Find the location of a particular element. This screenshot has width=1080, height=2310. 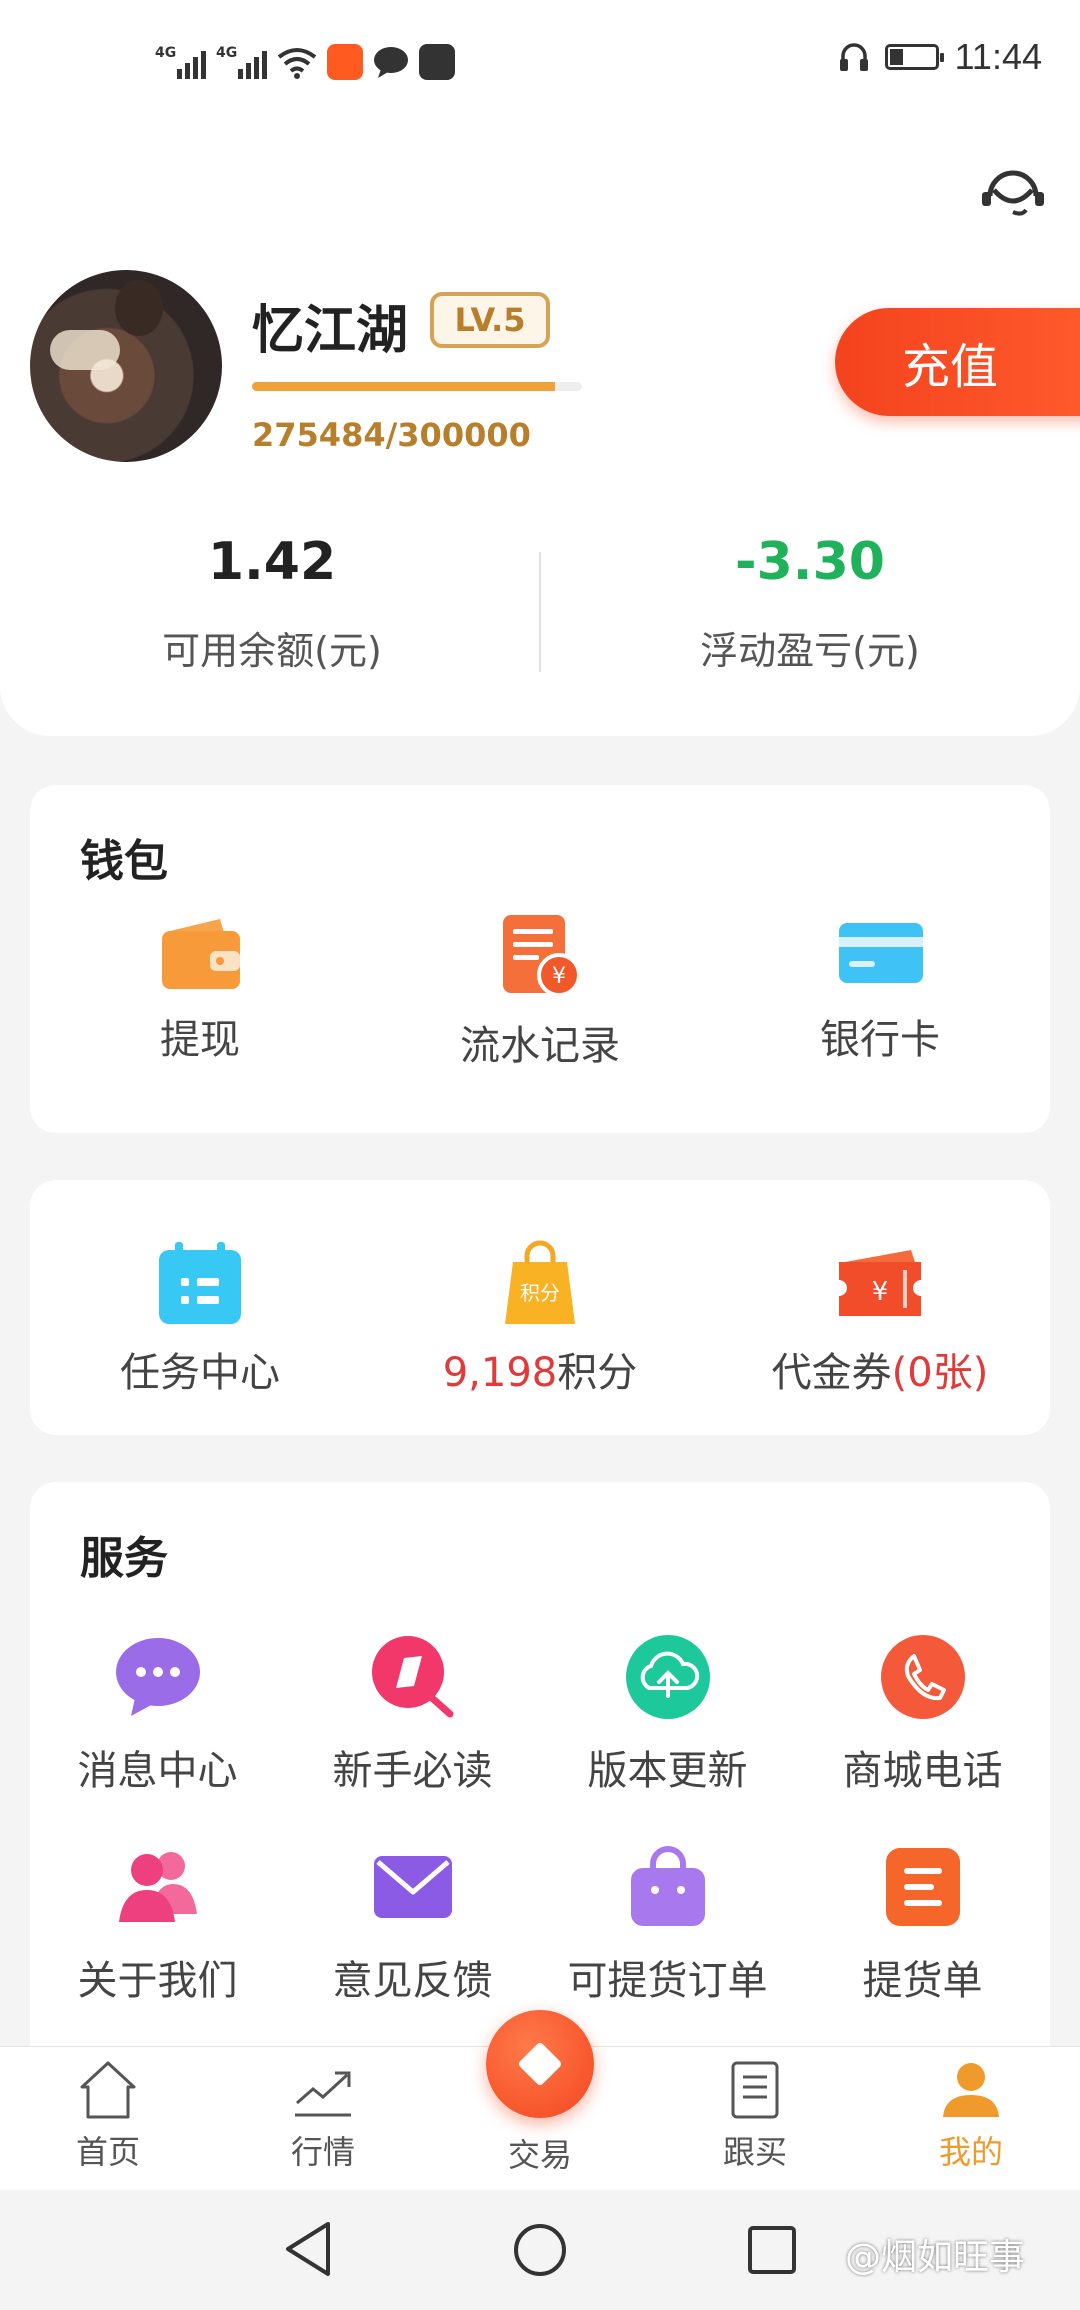

nav-label: 行情 is located at coordinates (322, 2152).